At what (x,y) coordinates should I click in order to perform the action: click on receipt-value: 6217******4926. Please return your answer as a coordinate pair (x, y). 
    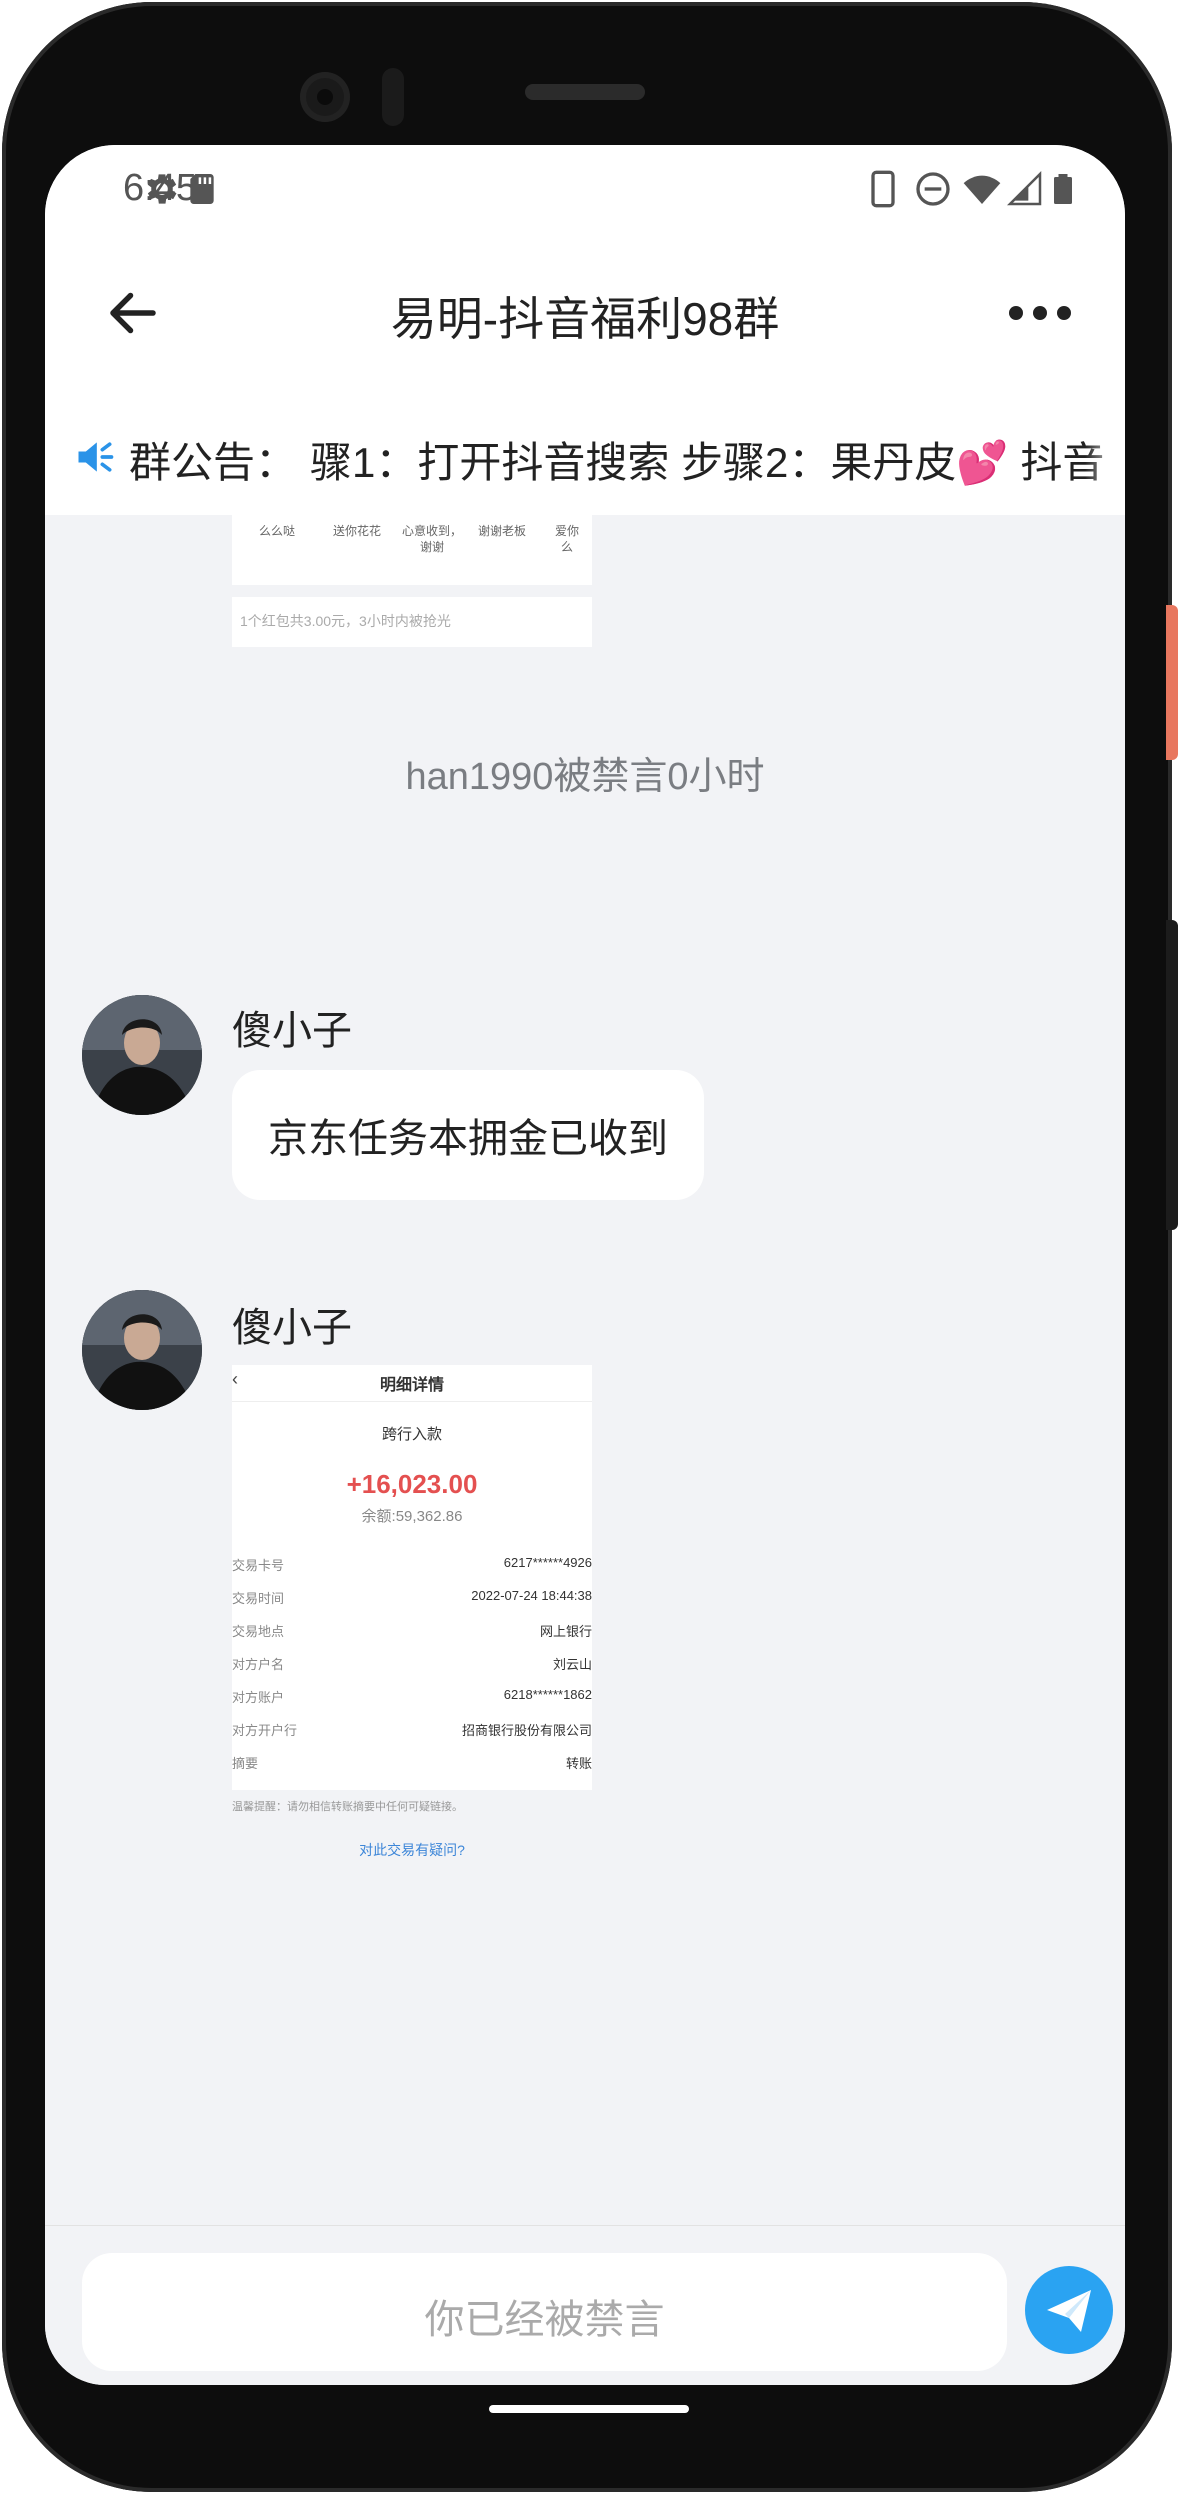
    Looking at the image, I should click on (547, 1562).